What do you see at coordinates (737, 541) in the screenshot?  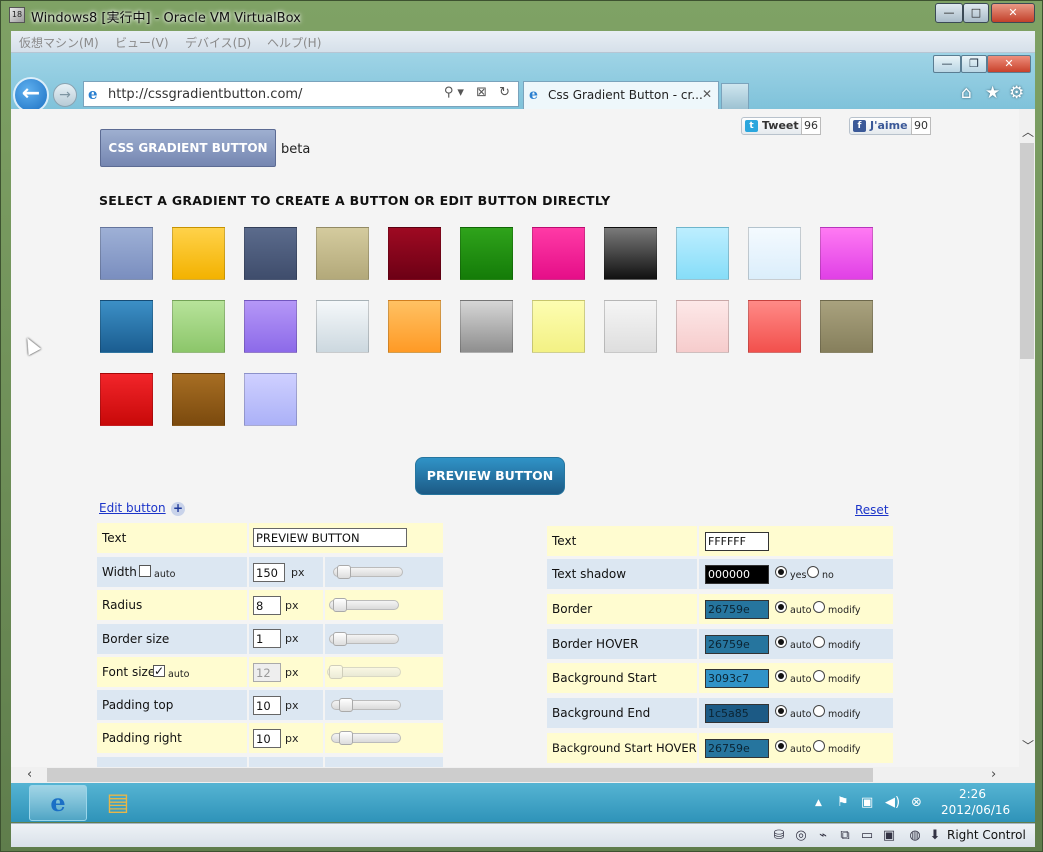 I see `color-hex-input: FFFFFF` at bounding box center [737, 541].